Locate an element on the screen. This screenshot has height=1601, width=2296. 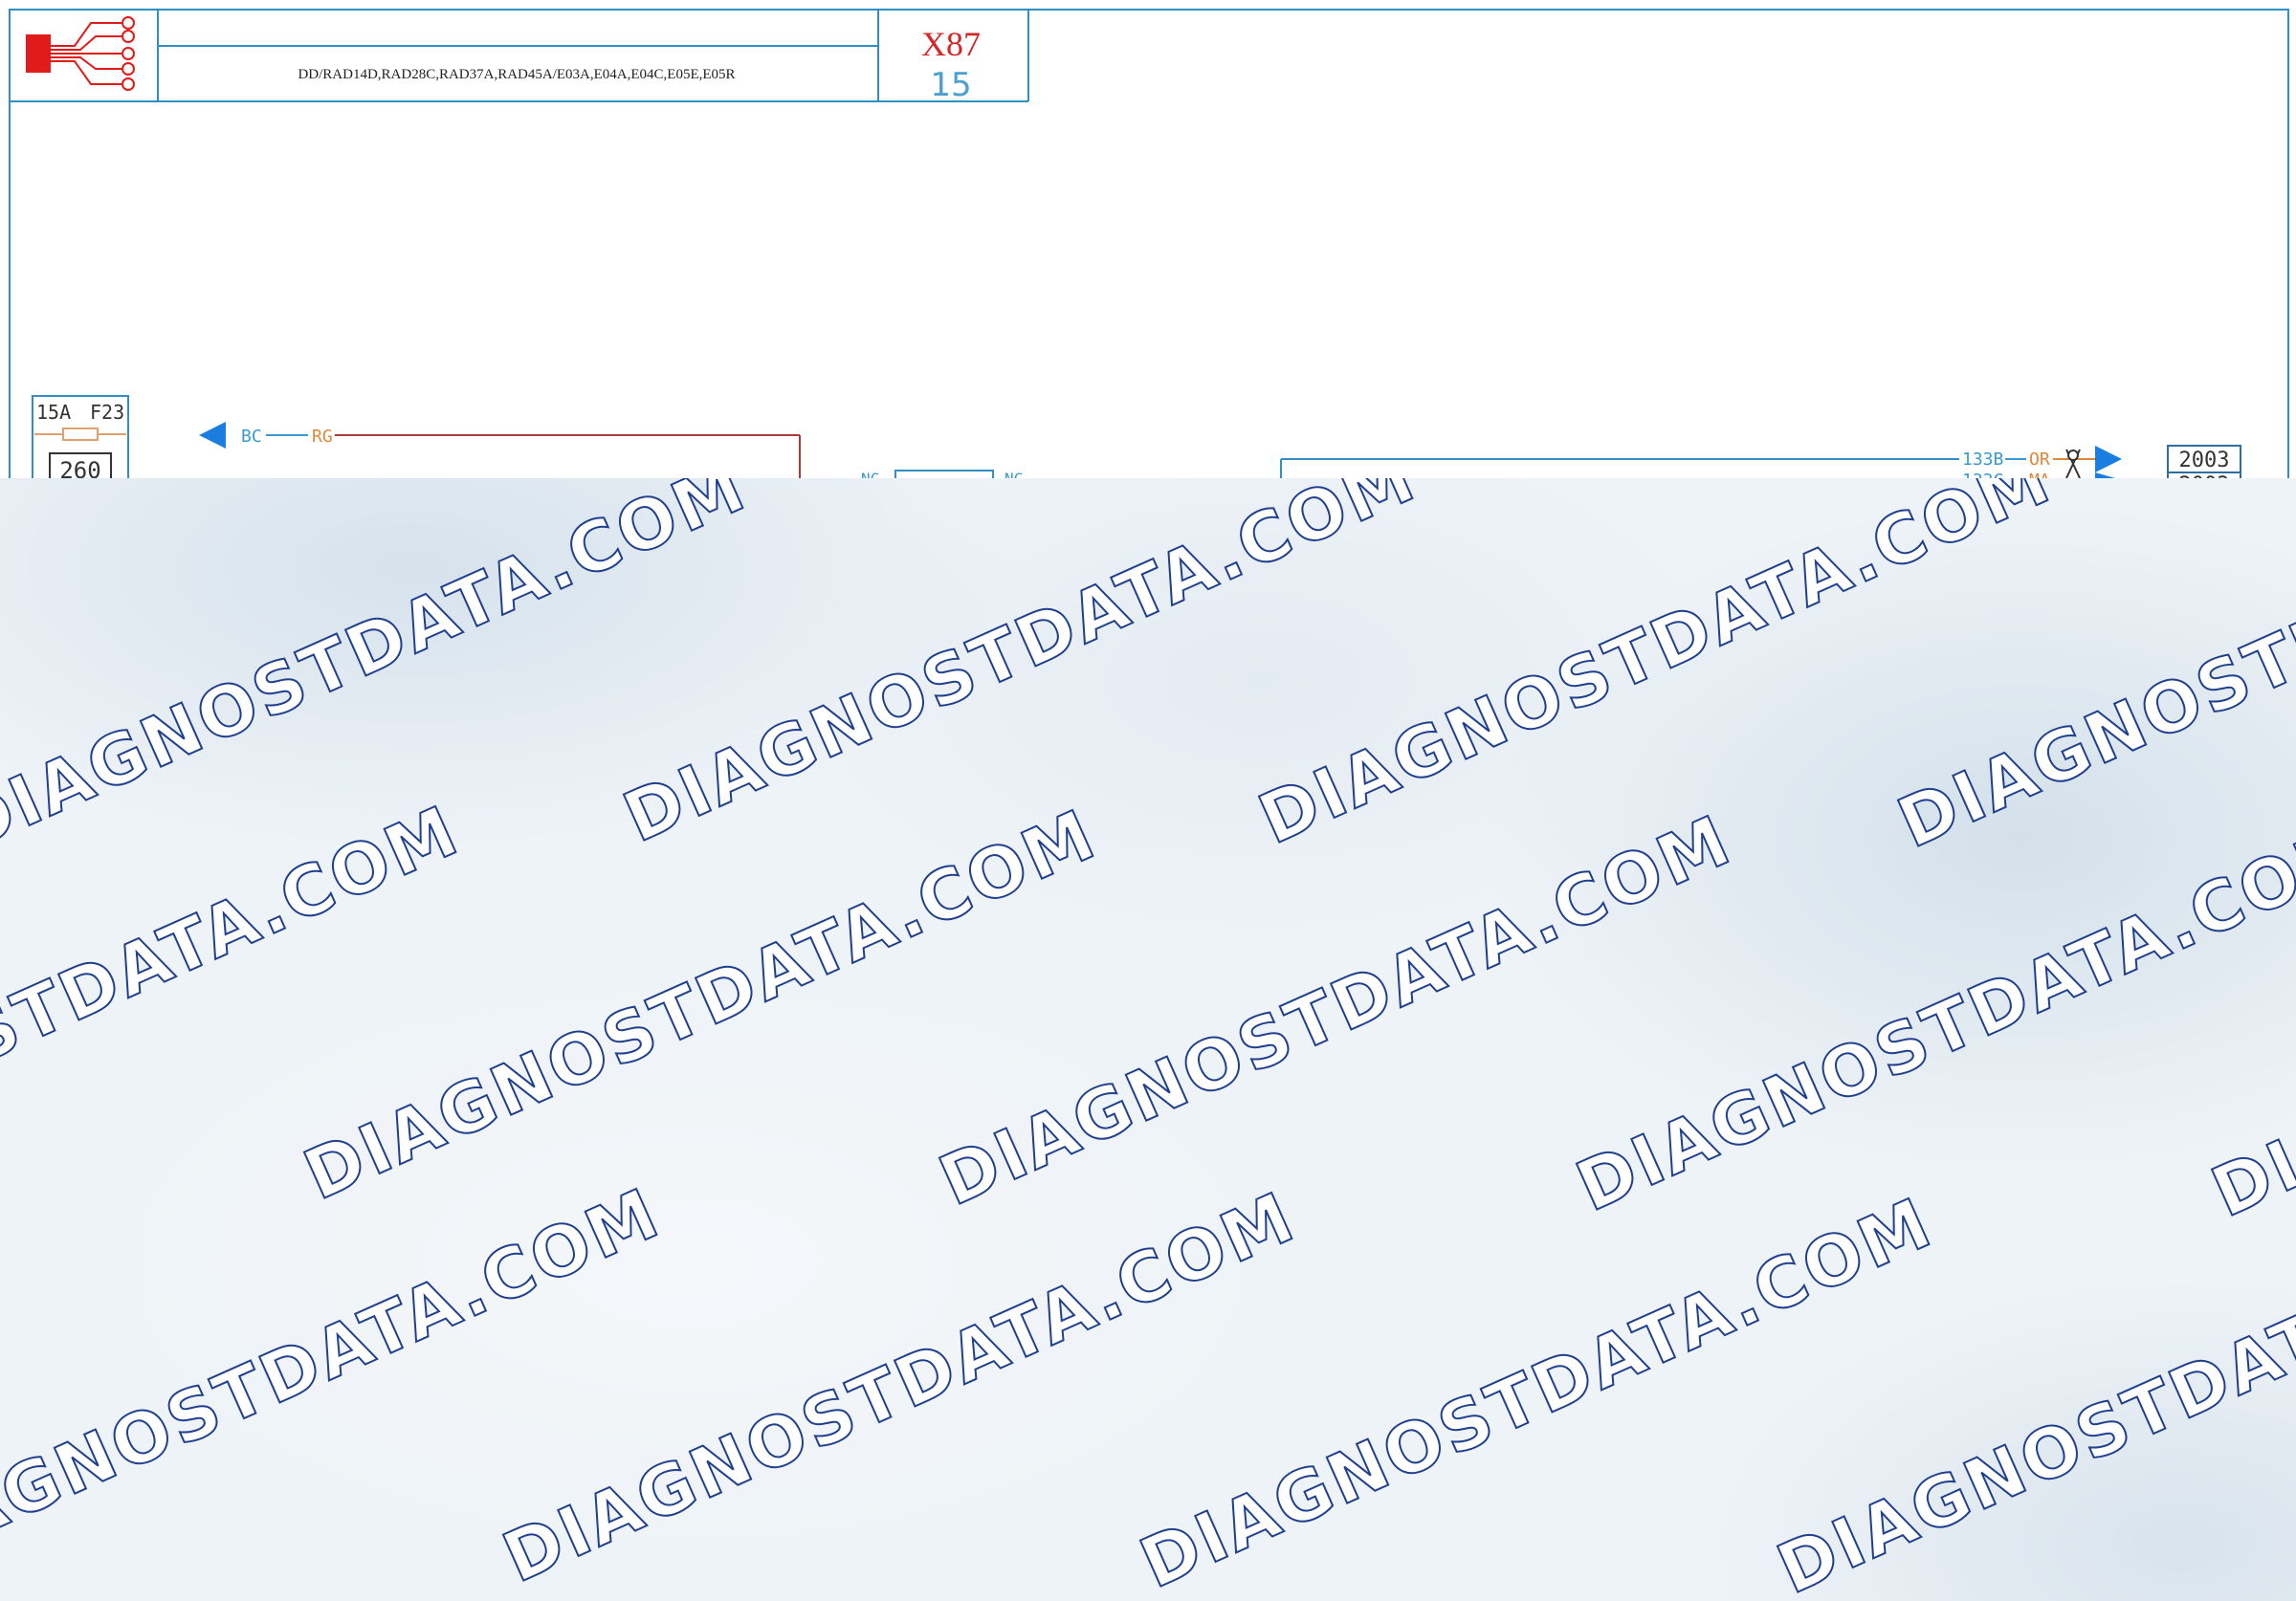
right-connector-top: 2003 is located at coordinates (2204, 461).